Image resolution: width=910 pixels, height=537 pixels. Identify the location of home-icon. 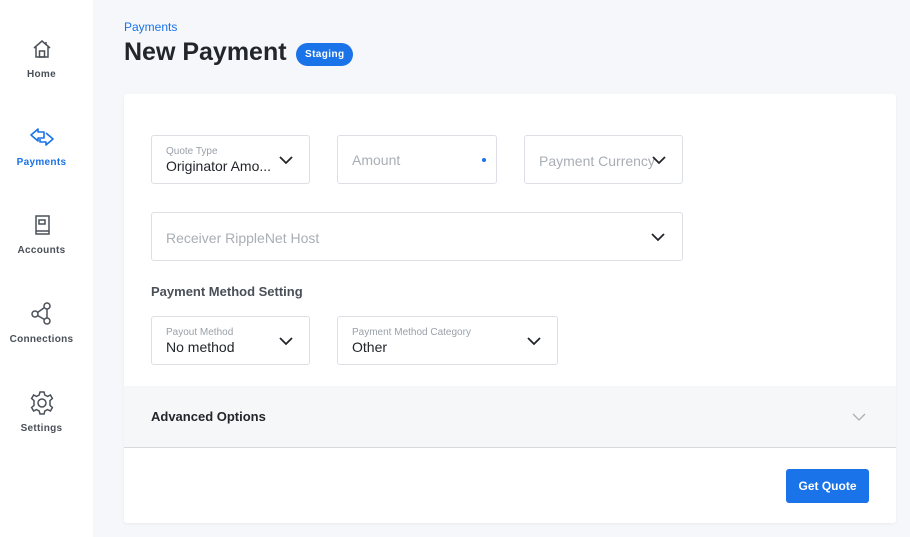
(42, 49).